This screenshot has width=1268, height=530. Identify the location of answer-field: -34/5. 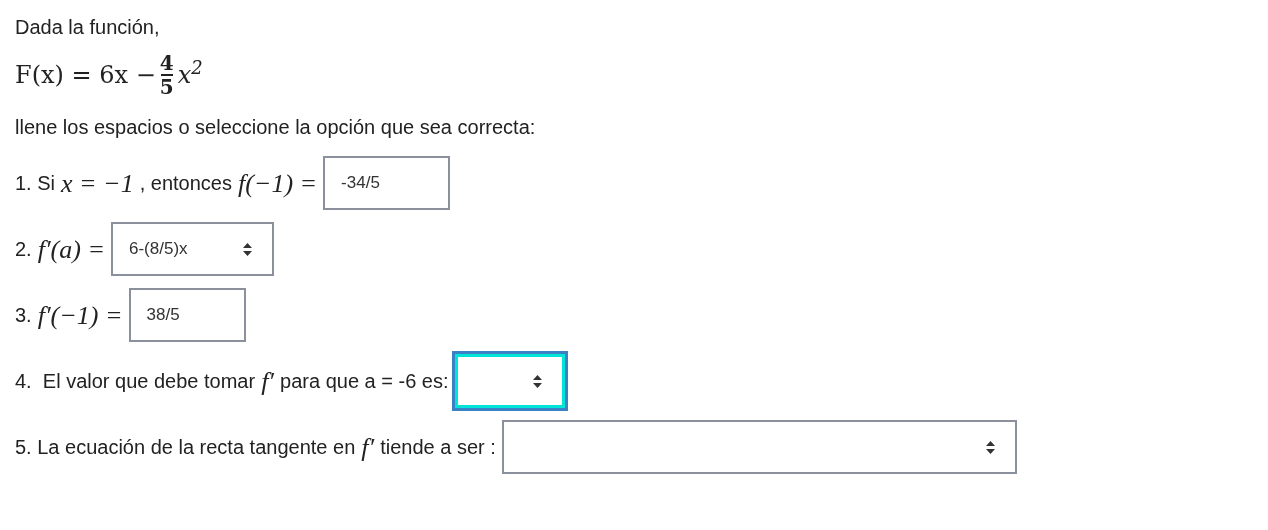
(387, 183).